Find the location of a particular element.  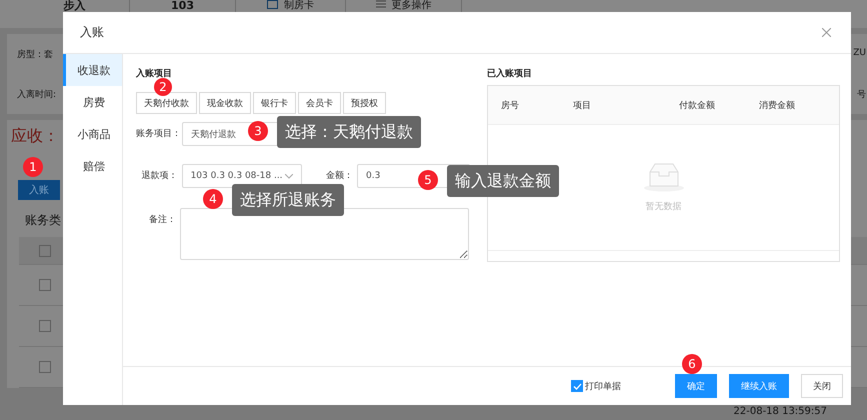

dialog-title: 入账 is located at coordinates (92, 32).